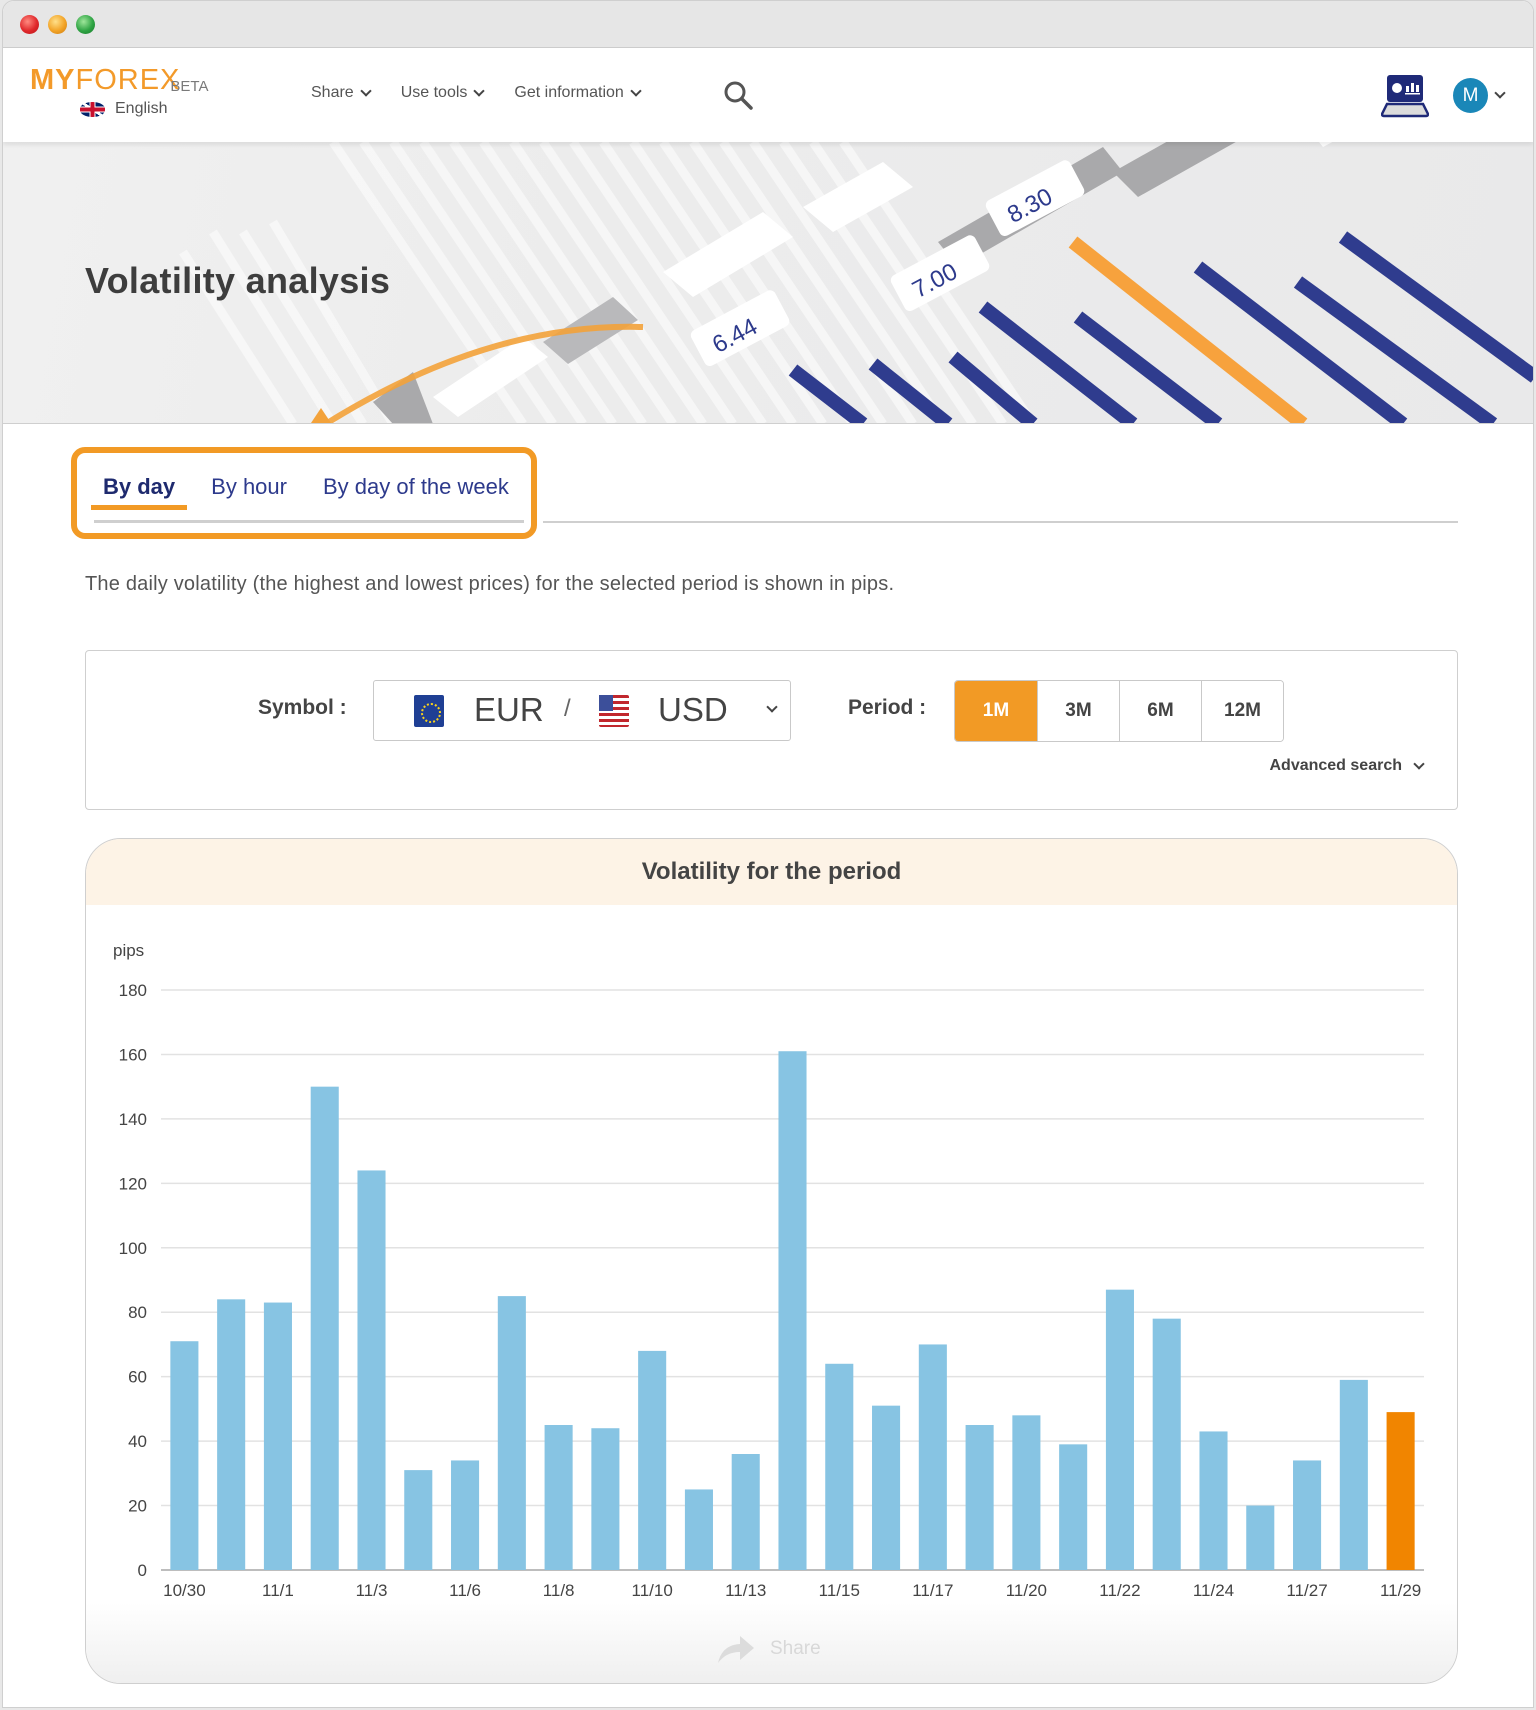  I want to click on nav-use-tools-label: Use tools, so click(434, 92).